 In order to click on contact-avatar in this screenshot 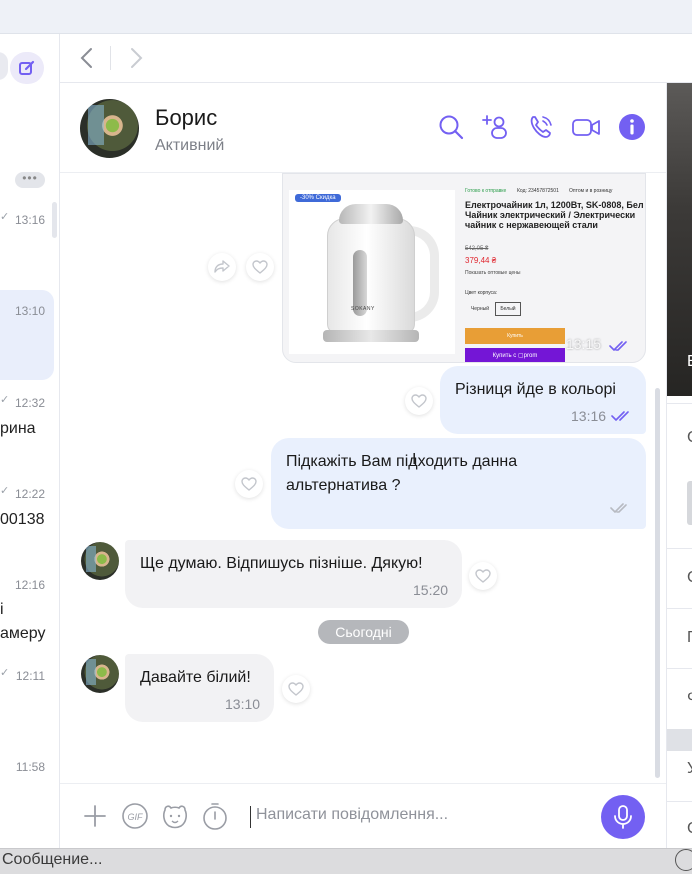, I will do `click(109, 128)`.